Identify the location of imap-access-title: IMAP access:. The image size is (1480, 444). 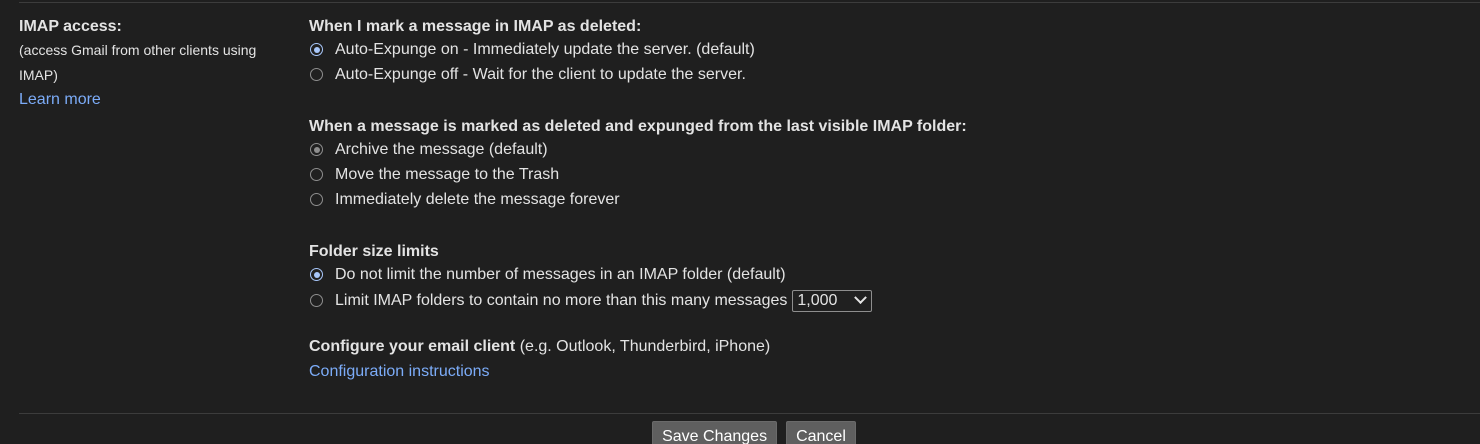
(70, 26).